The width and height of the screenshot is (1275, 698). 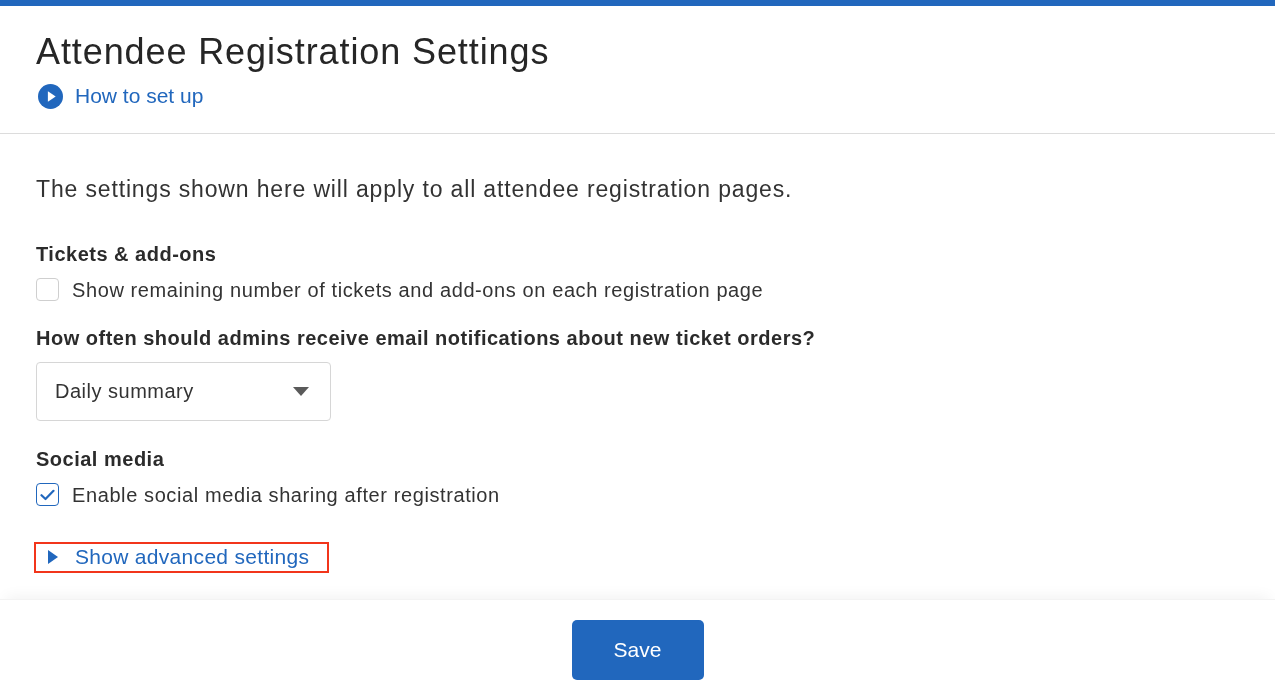 I want to click on caret-down-icon, so click(x=301, y=391).